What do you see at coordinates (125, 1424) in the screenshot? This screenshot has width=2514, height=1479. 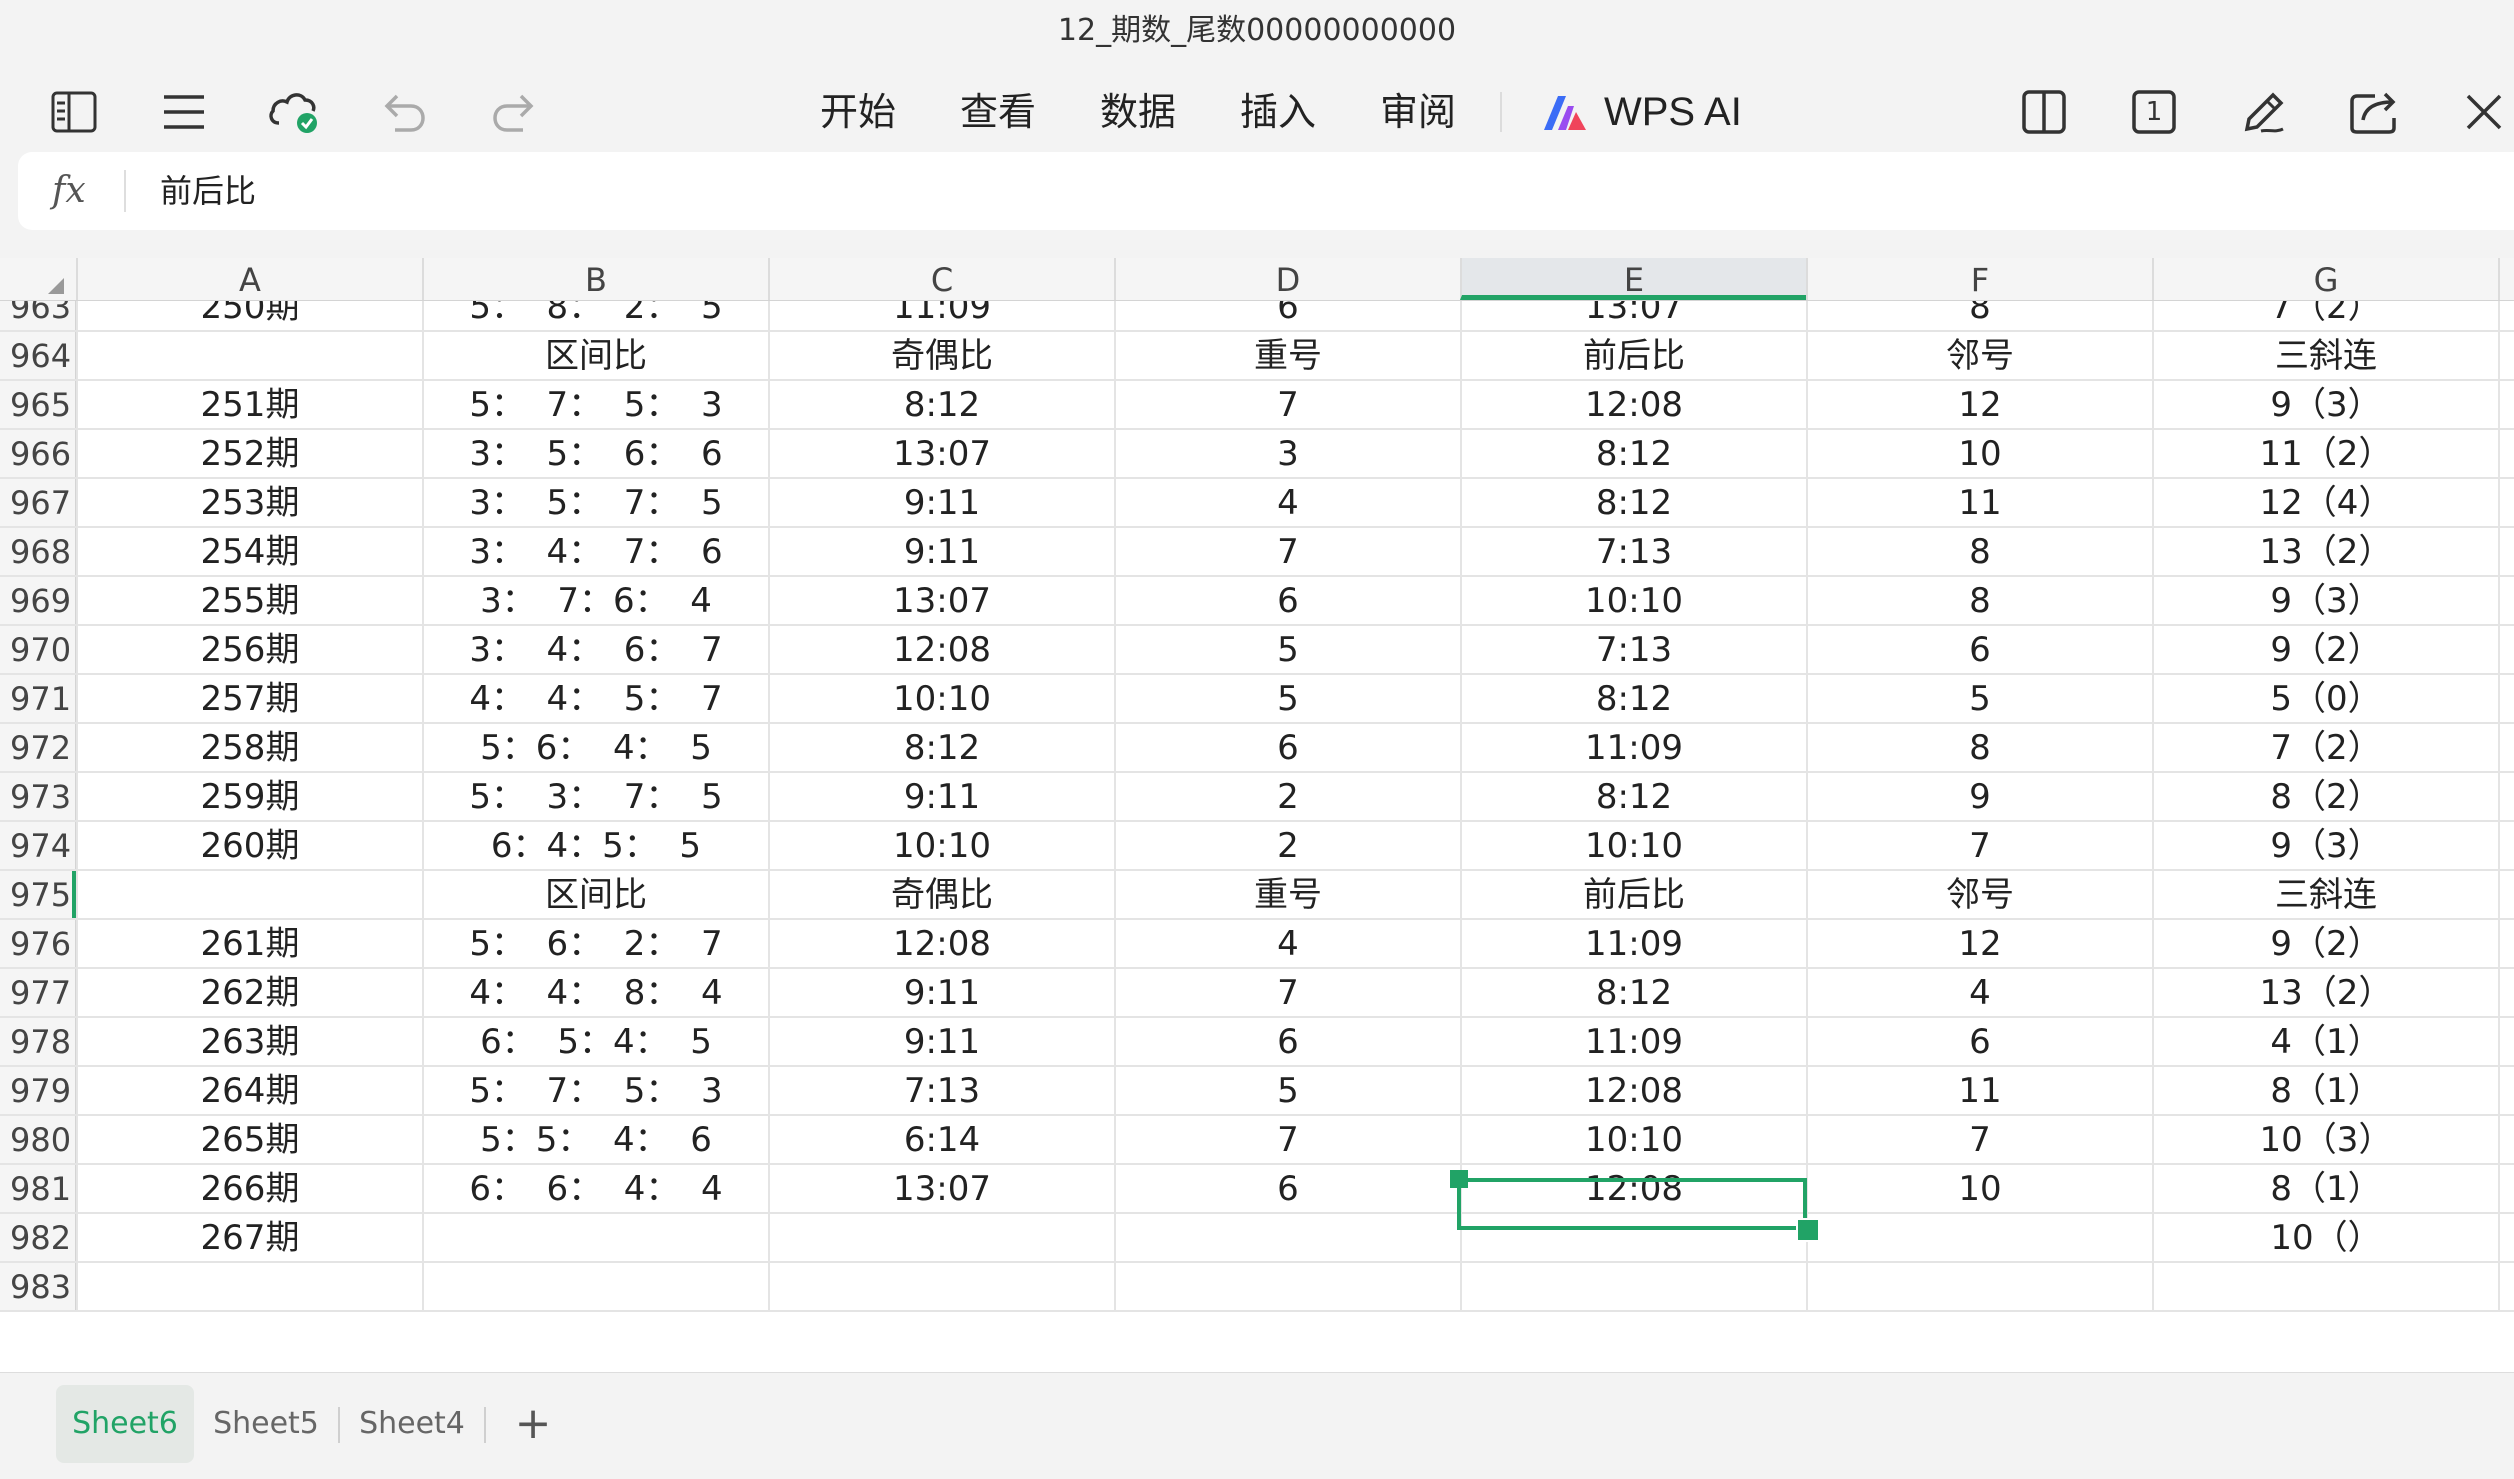 I see `sheet-tab-sheet6: Sheet6` at bounding box center [125, 1424].